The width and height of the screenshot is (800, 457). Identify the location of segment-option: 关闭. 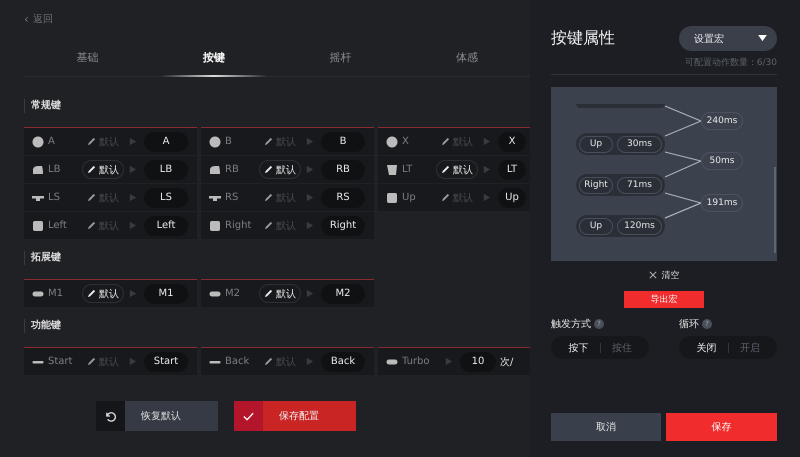
(706, 347).